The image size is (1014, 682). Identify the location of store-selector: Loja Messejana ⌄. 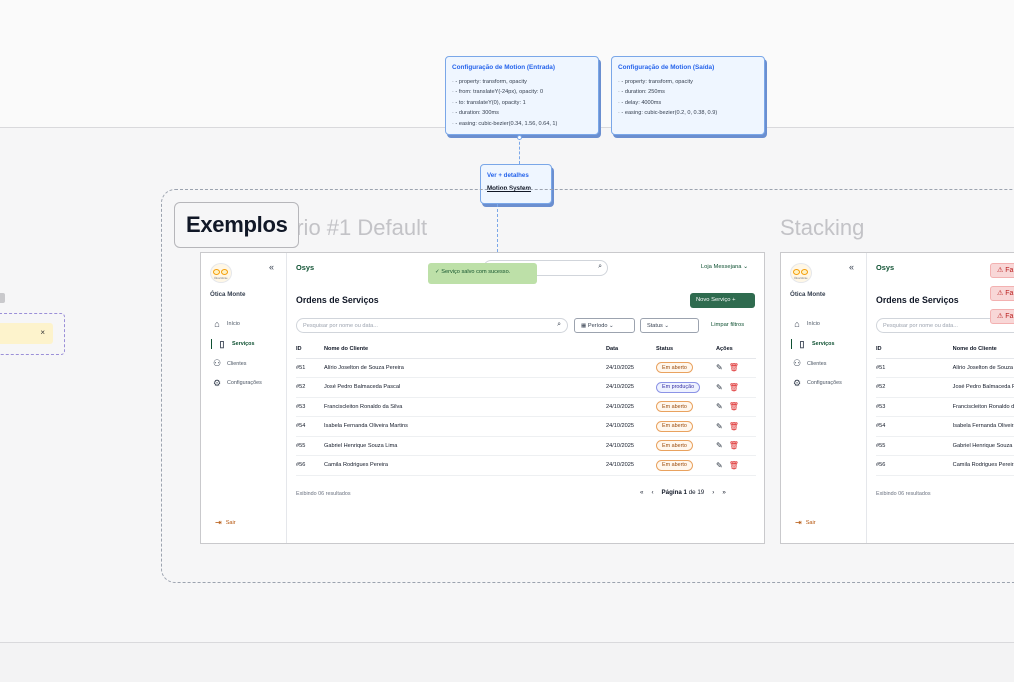
(724, 267).